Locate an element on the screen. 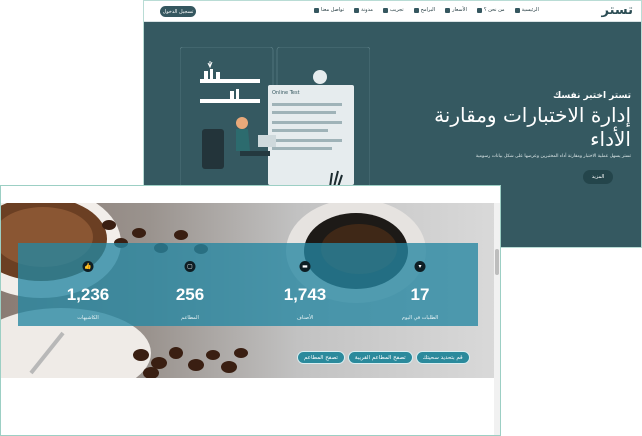  stat-label: الكاشيهات is located at coordinates (88, 318).